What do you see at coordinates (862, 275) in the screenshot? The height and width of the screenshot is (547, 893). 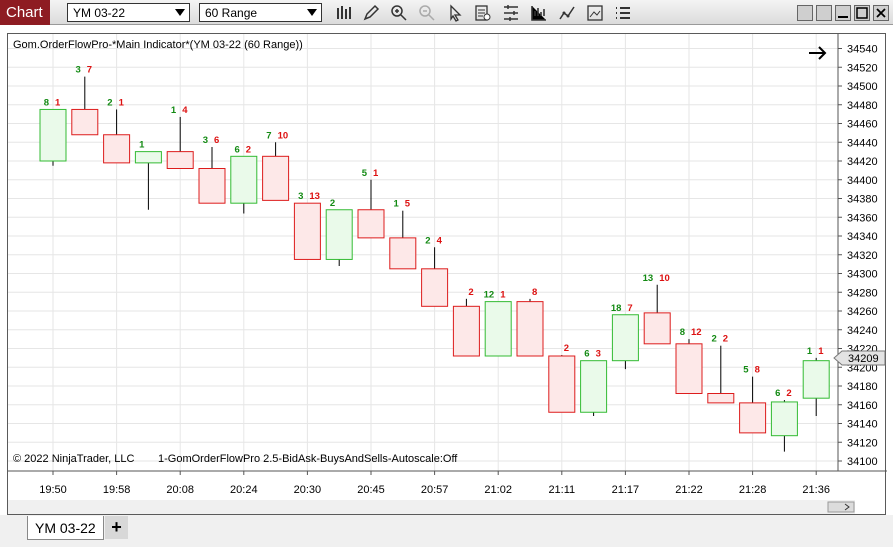 I see `y-tick-label: 34300` at bounding box center [862, 275].